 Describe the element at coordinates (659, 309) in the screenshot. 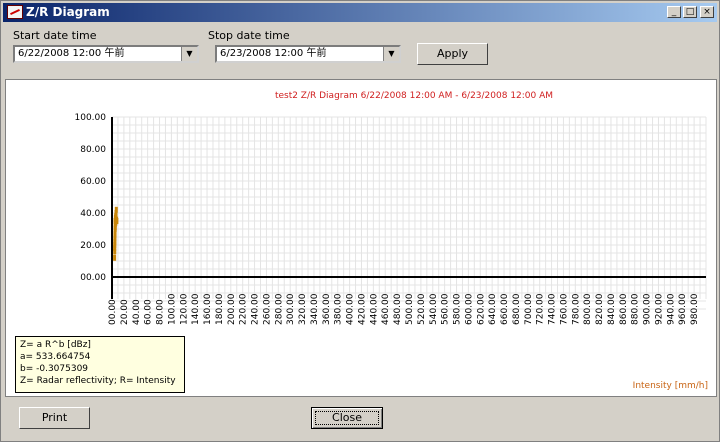

I see `x-tick-label: 920.00` at that location.